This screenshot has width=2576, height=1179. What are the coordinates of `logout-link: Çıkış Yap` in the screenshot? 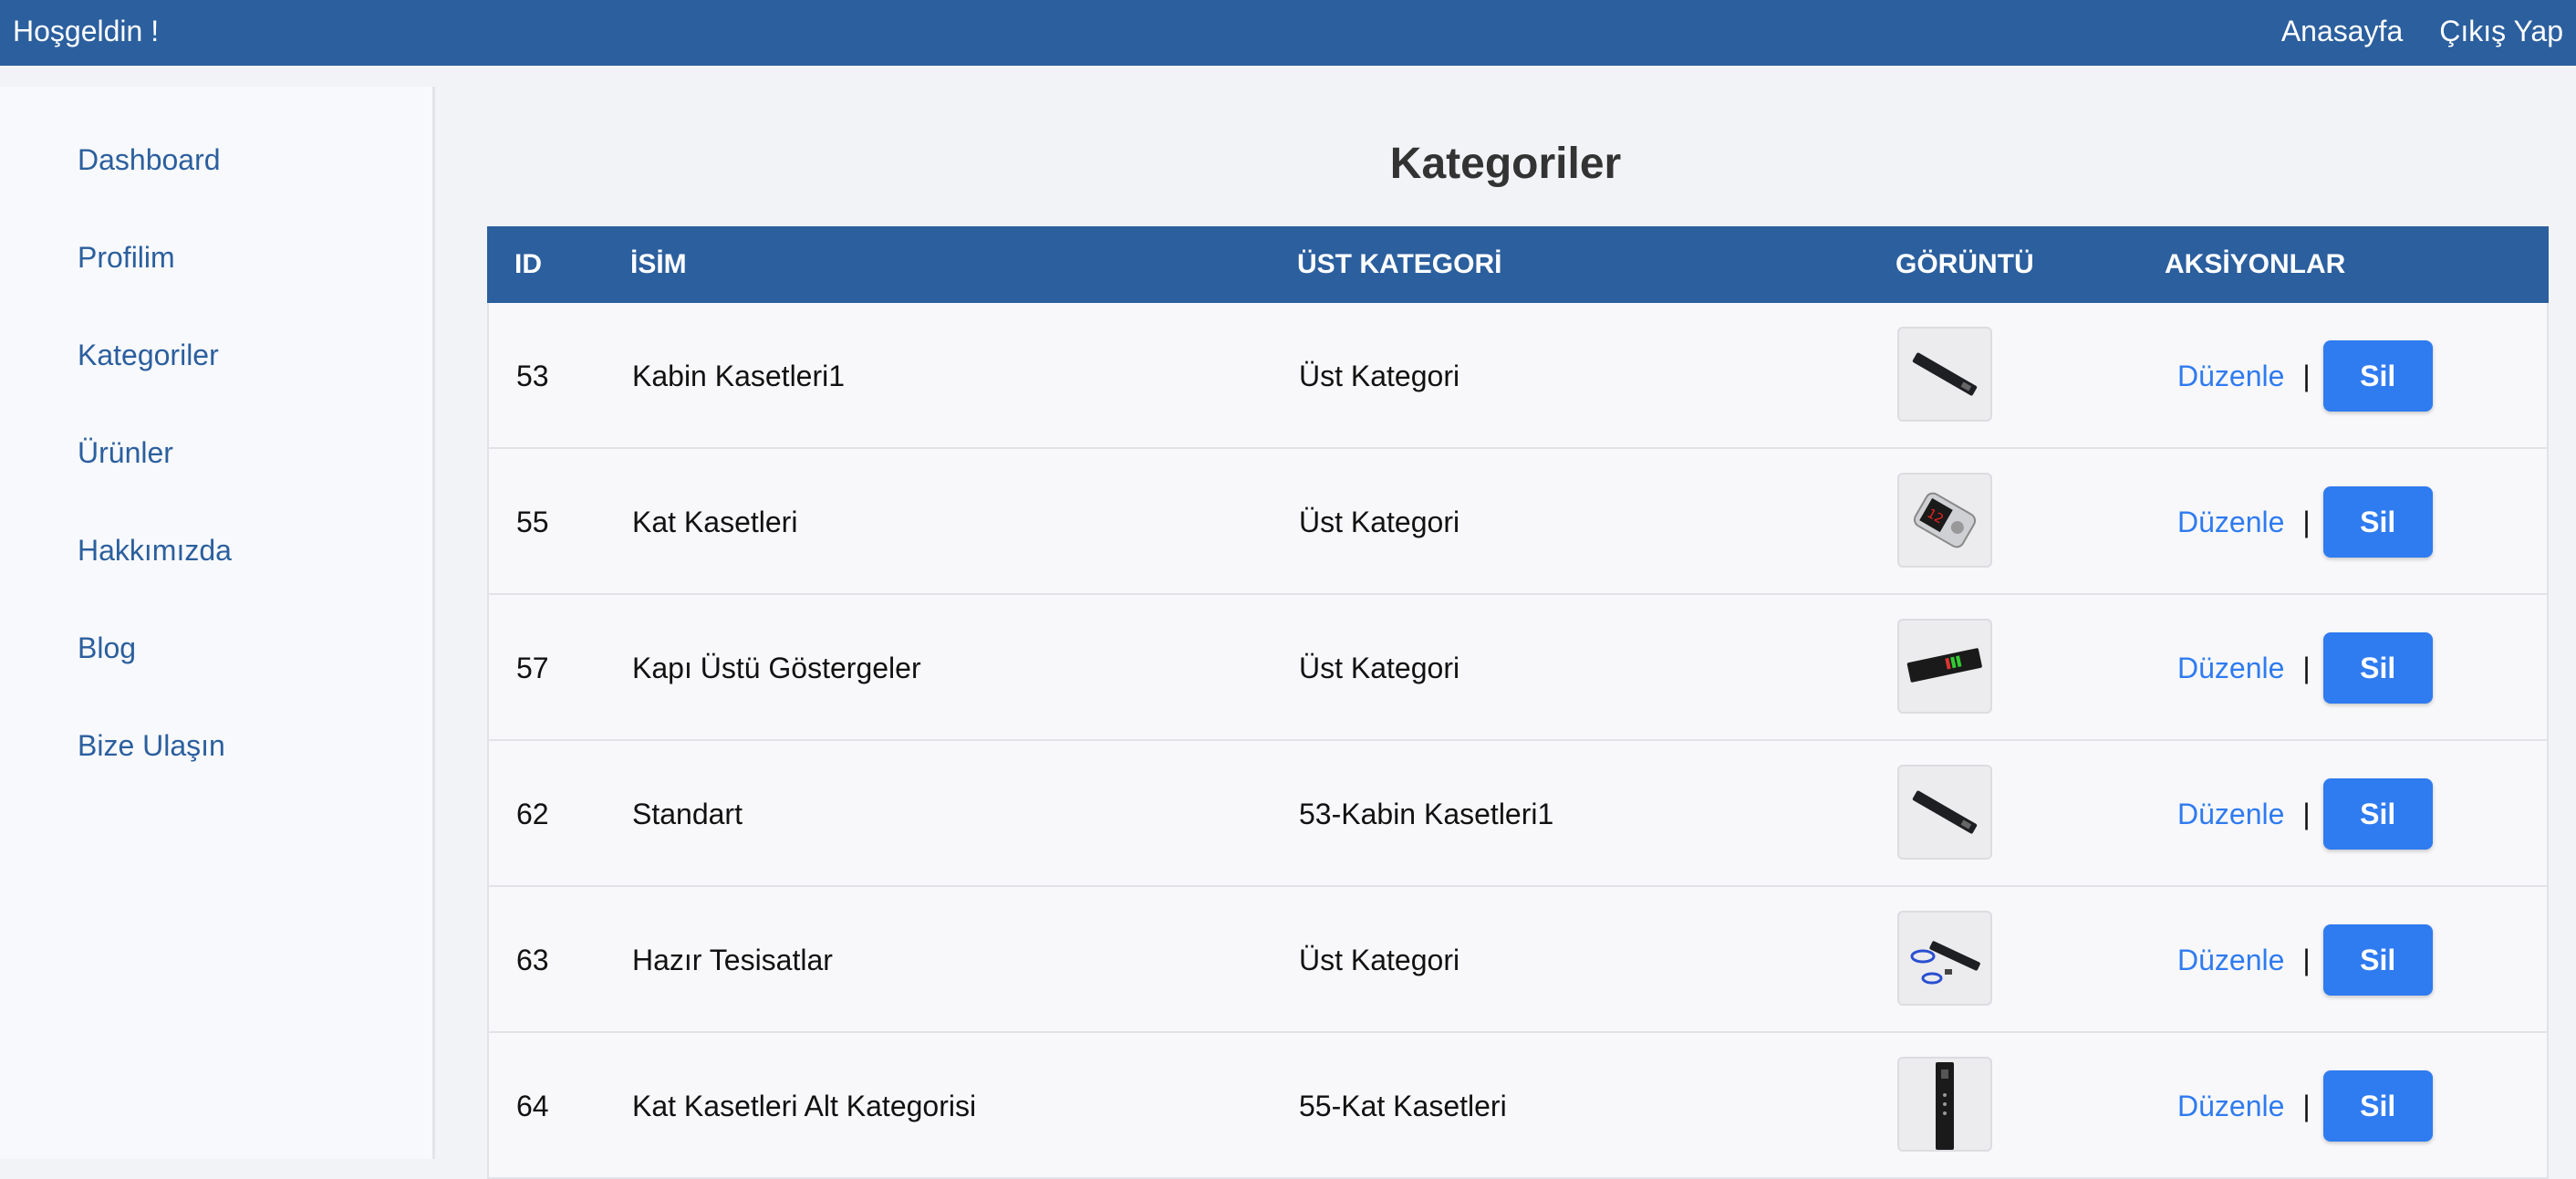 It's located at (2501, 31).